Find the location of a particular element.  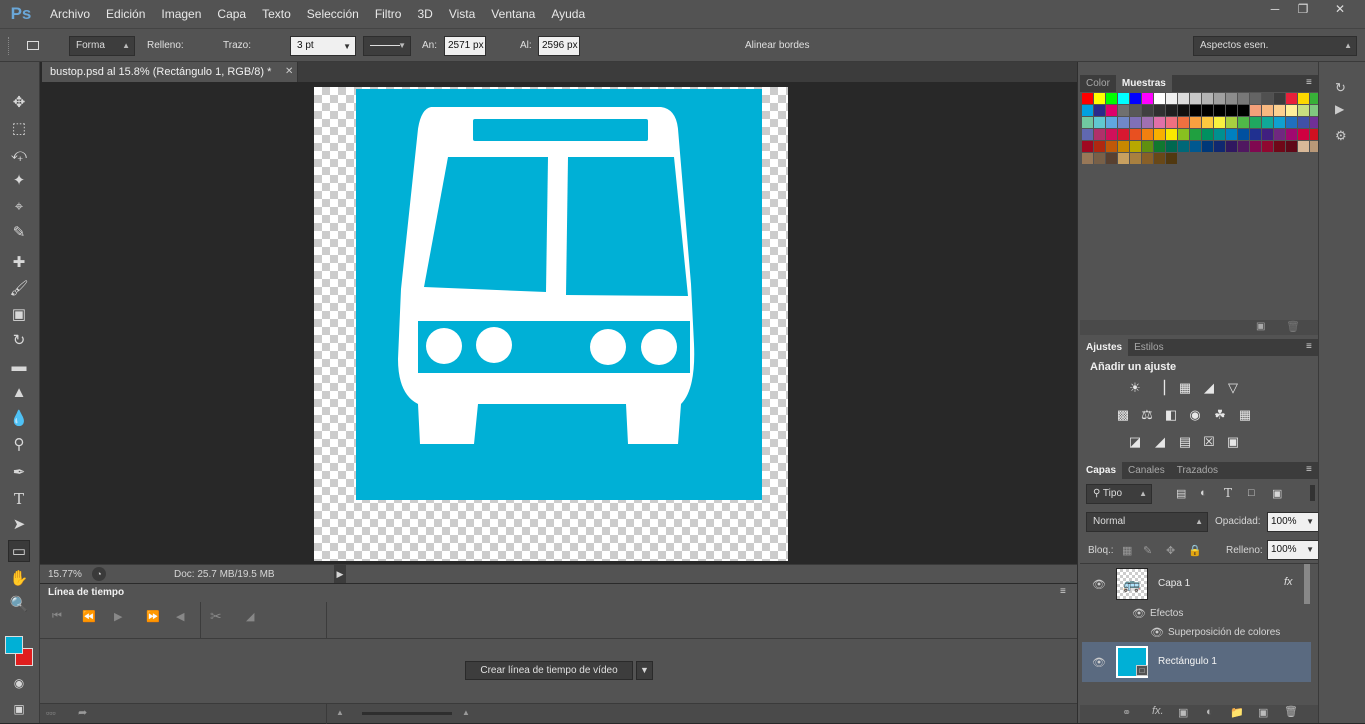

layer-filter-select: ⚲ Tipo ▲ is located at coordinates (1119, 494).